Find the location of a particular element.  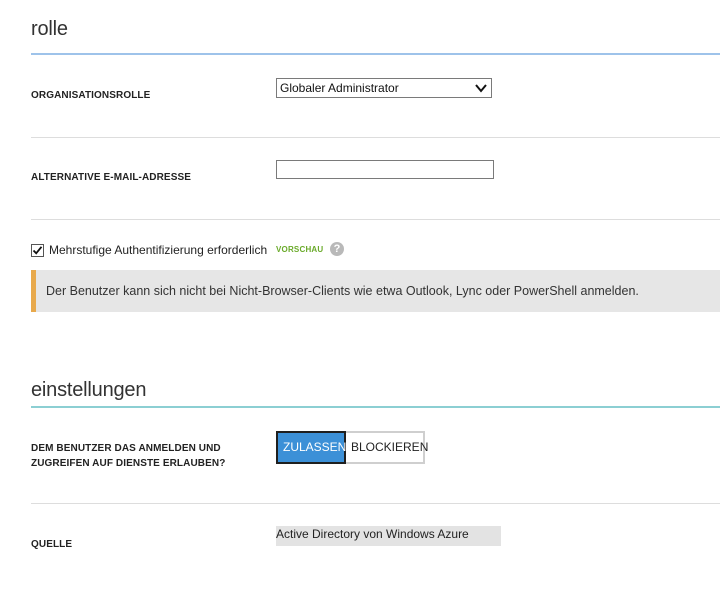

org-role-select: Globaler Administrator is located at coordinates (384, 88).